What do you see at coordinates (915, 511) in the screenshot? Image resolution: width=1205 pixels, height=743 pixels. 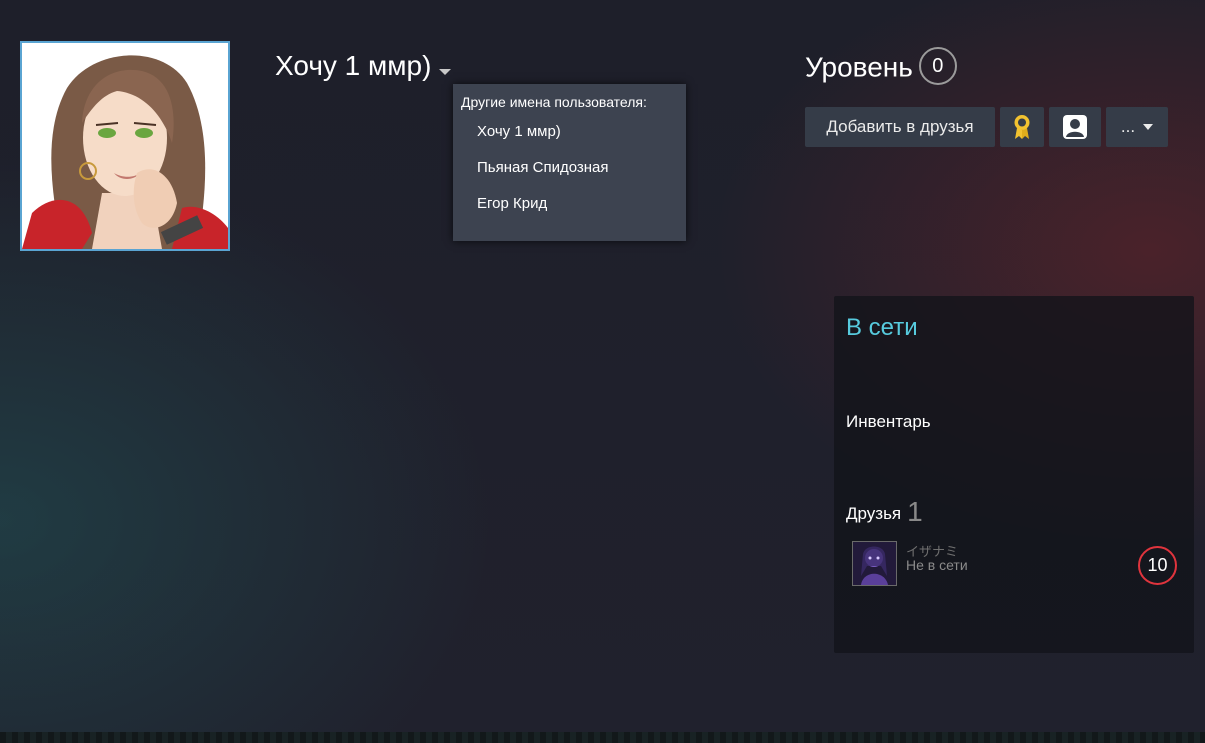 I see `friends-count: 1` at bounding box center [915, 511].